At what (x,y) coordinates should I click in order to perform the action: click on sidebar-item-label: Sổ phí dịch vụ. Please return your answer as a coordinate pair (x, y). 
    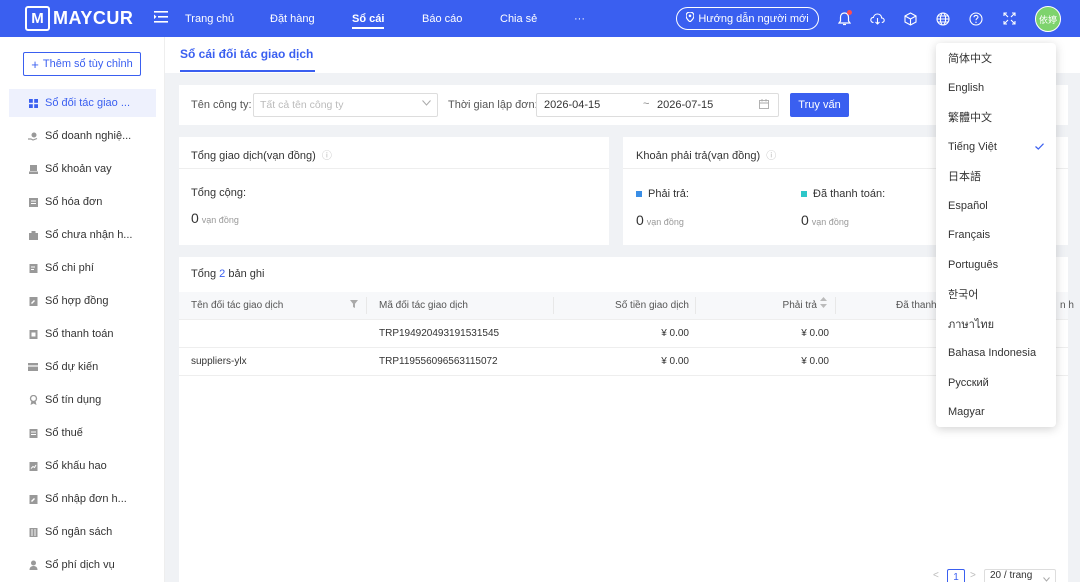
    Looking at the image, I should click on (80, 565).